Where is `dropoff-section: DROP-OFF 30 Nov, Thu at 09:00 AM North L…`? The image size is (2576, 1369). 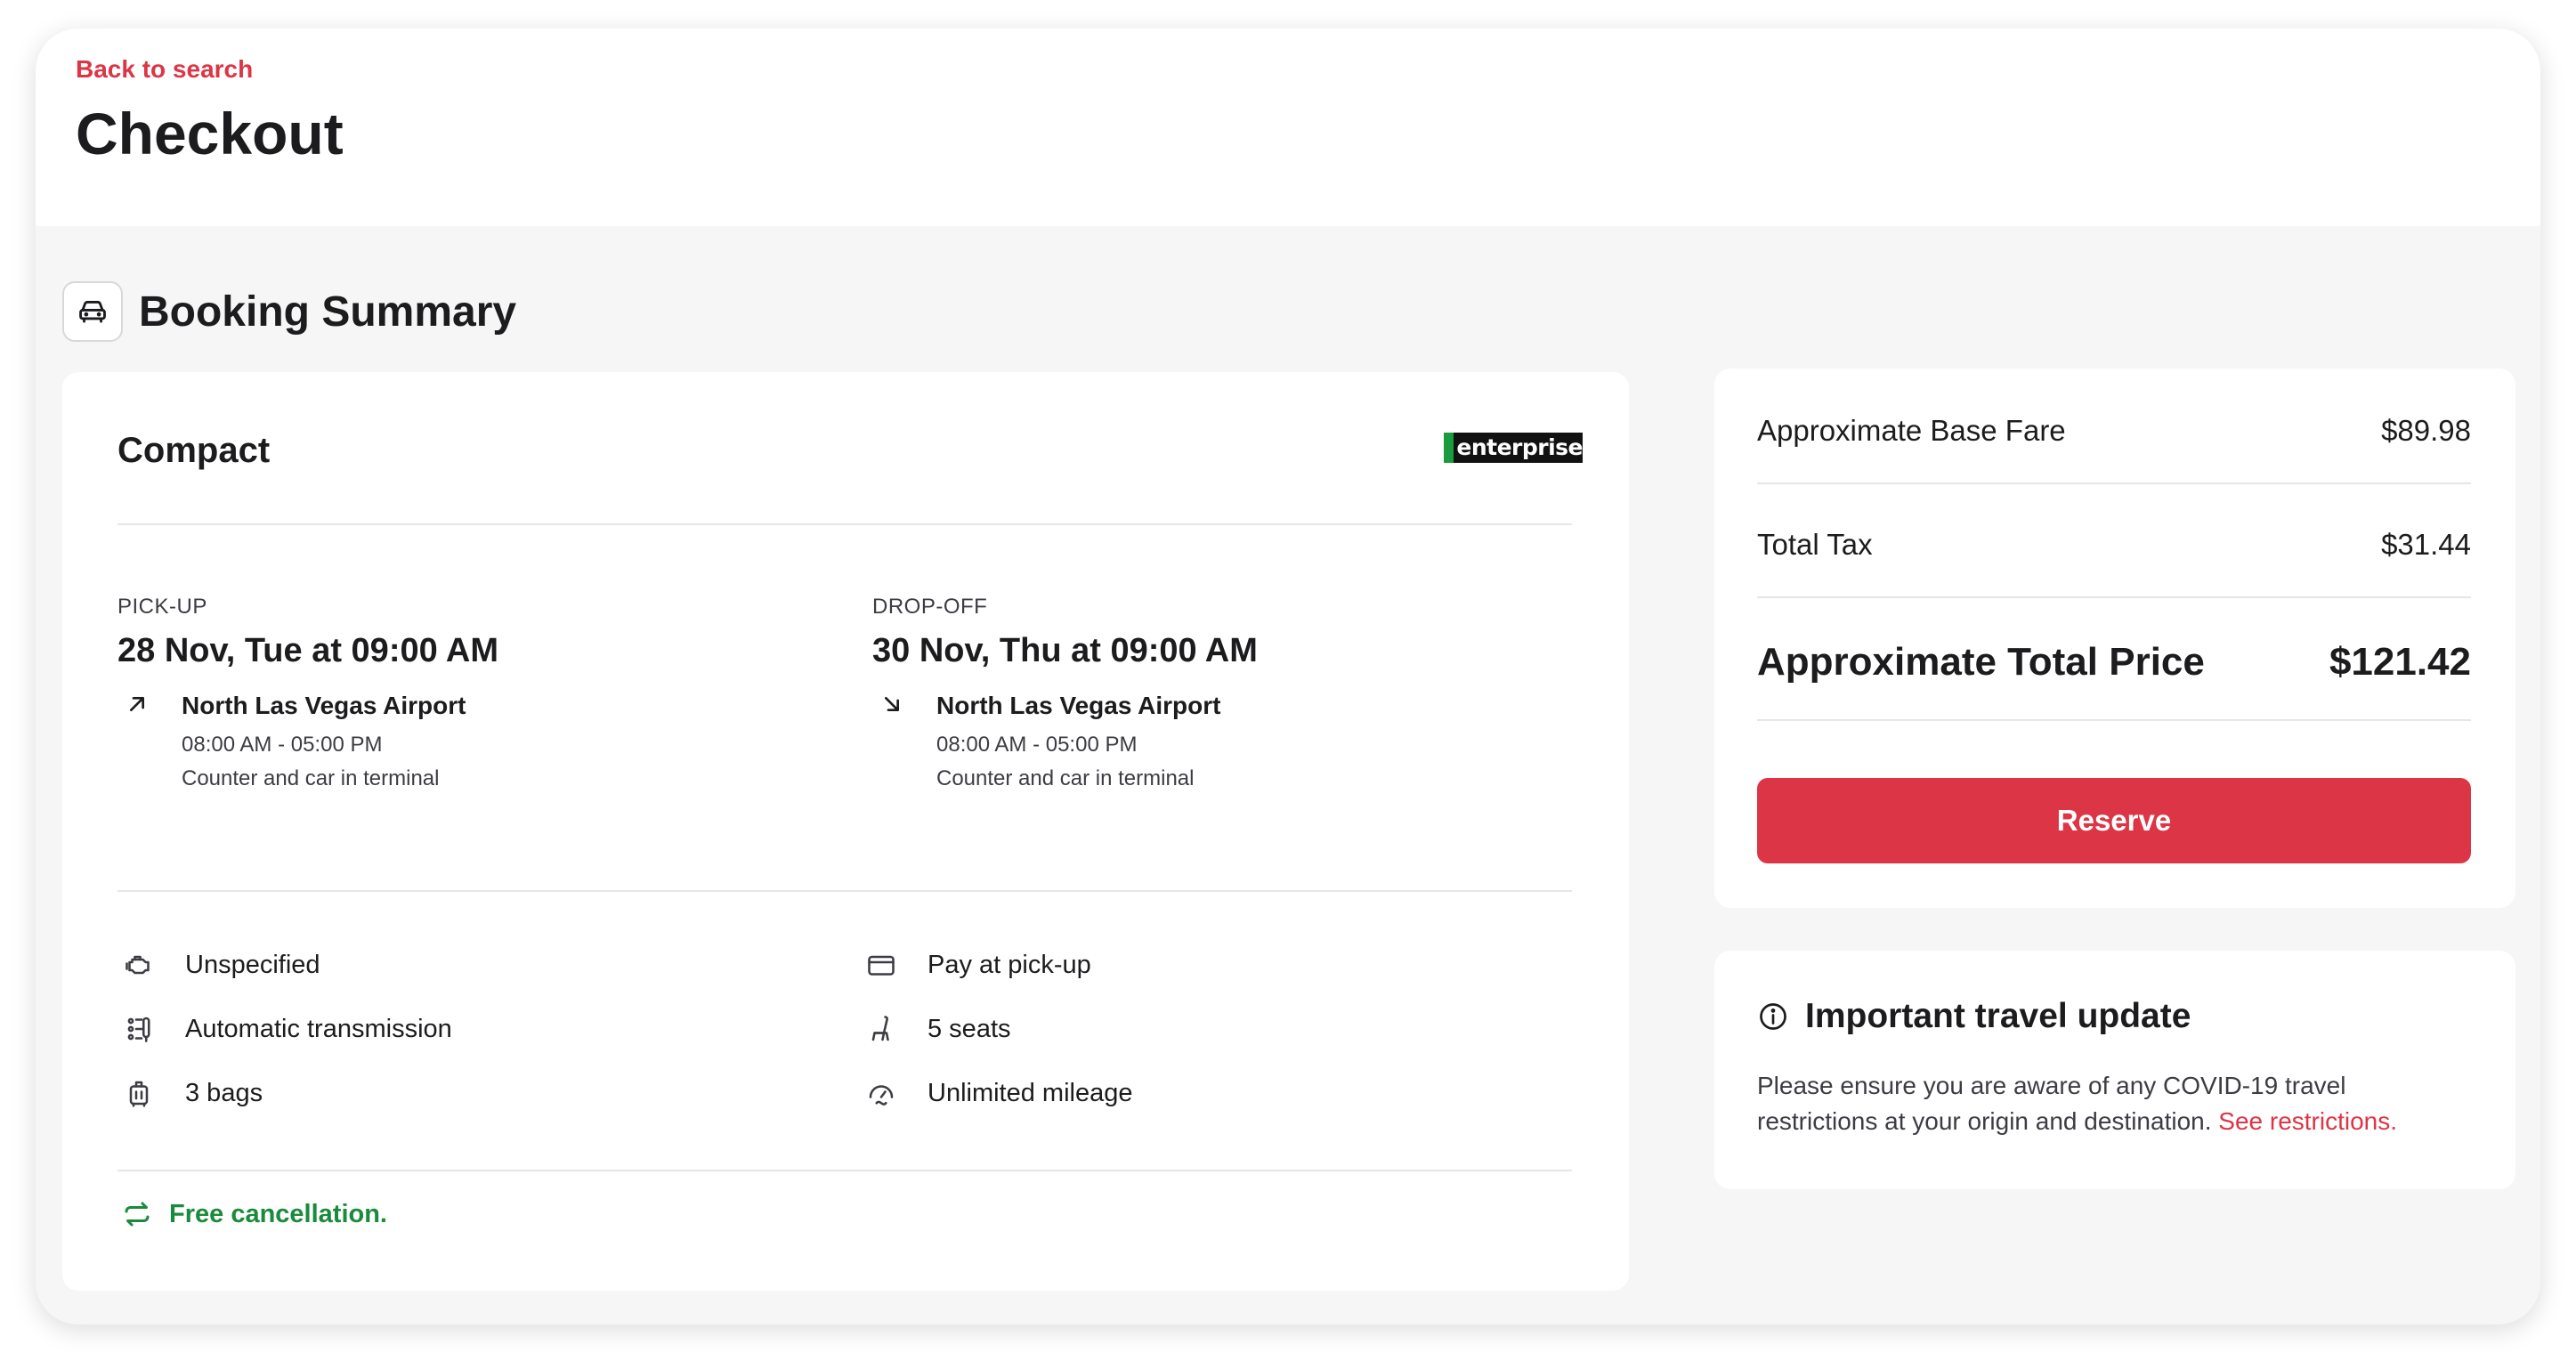
dropoff-section: DROP-OFF 30 Nov, Thu at 09:00 AM North L… is located at coordinates (1228, 696).